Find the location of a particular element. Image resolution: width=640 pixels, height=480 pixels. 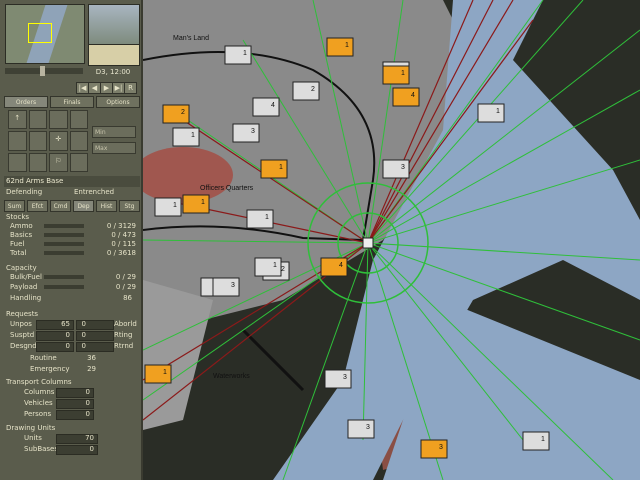

drawing-value: 70 is located at coordinates (89, 438).